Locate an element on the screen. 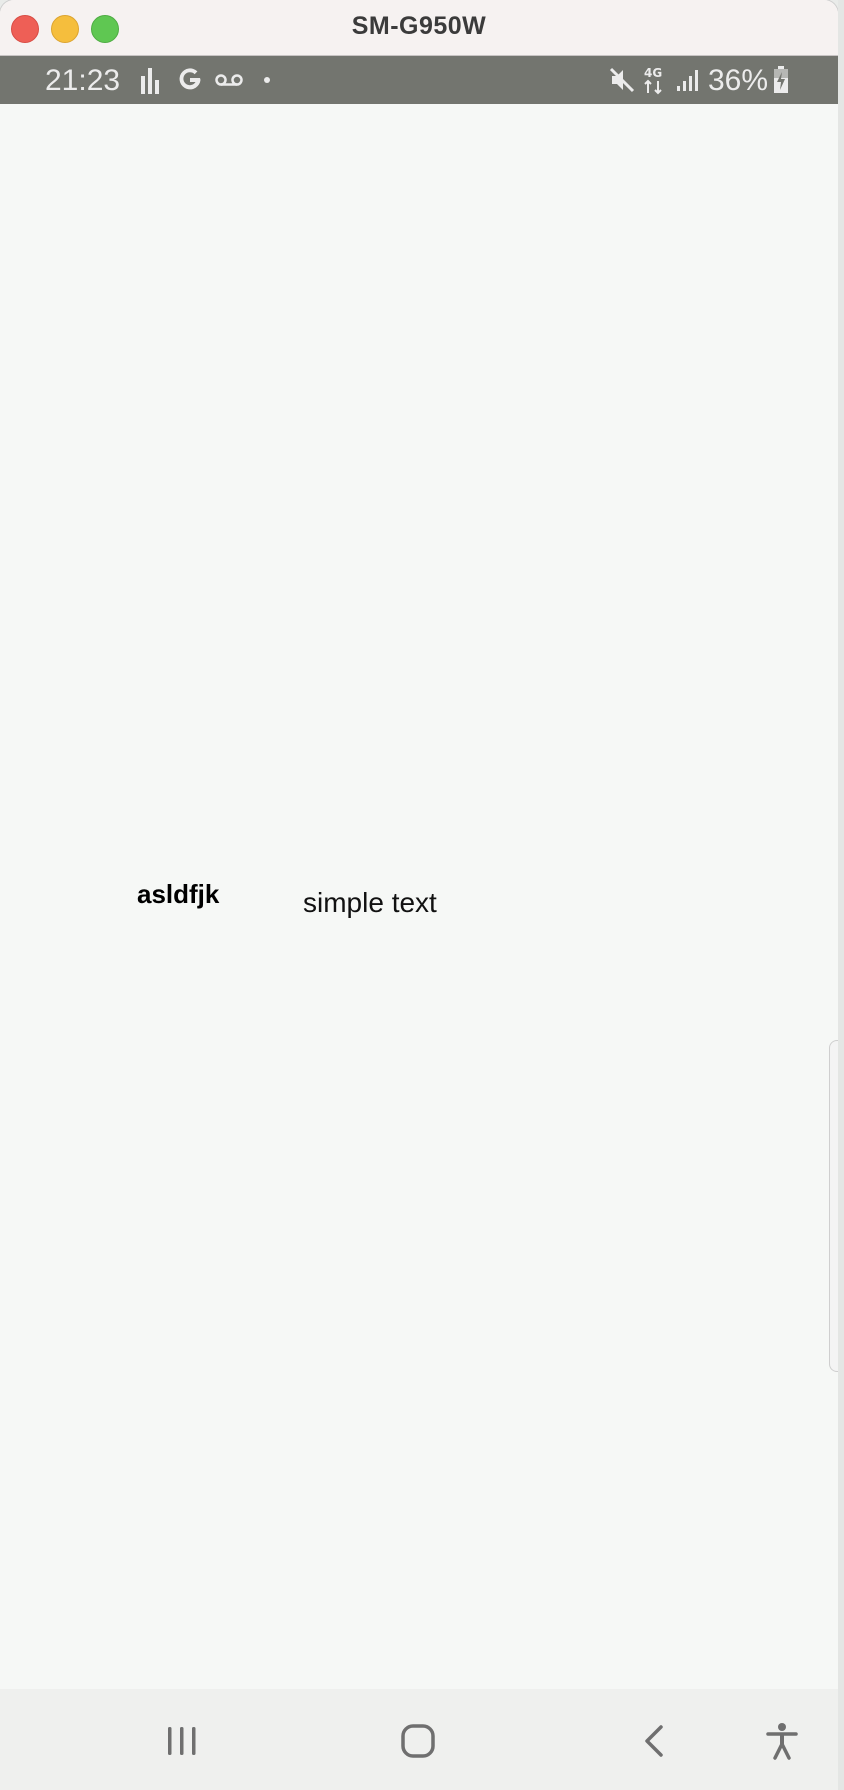 The height and width of the screenshot is (1790, 844). bar-chart-icon is located at coordinates (150, 80).